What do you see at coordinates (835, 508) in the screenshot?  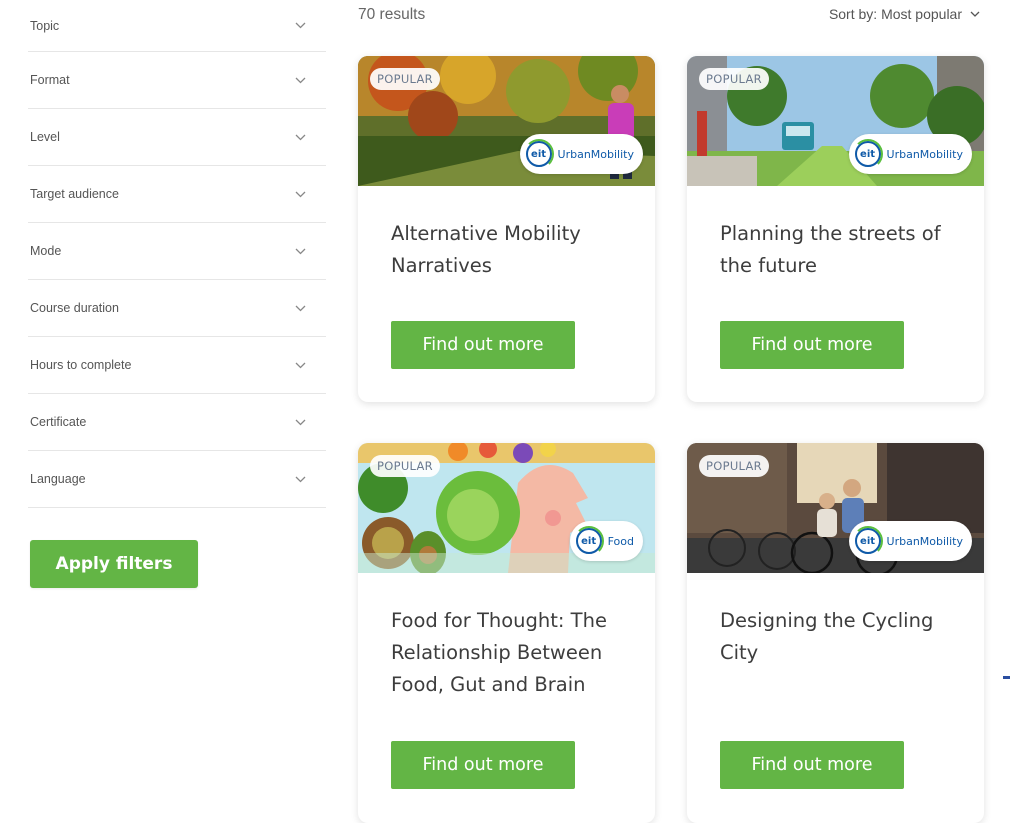 I see `course-image-city-cyclists: POPULAR eit UrbanMobility` at bounding box center [835, 508].